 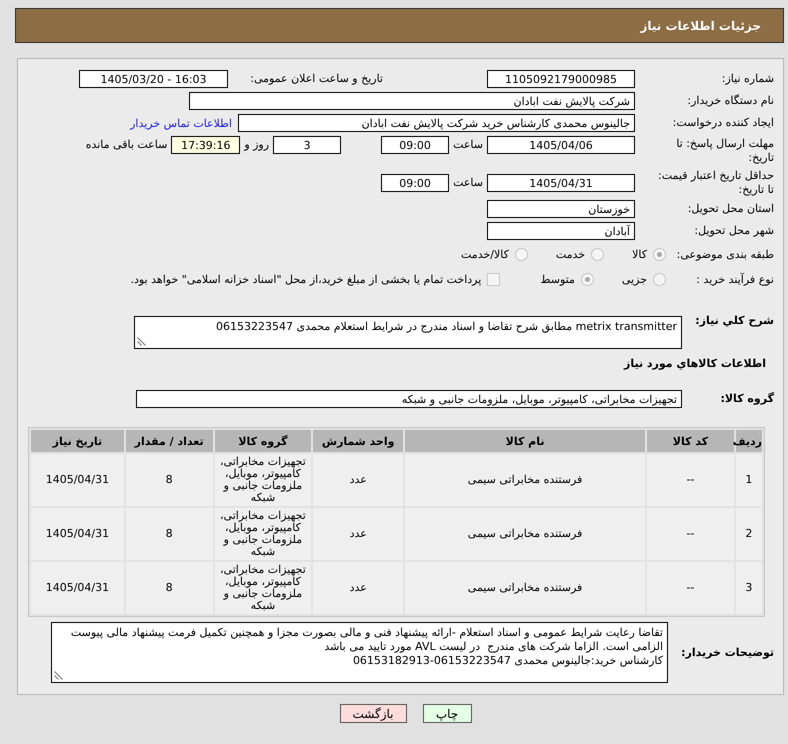 What do you see at coordinates (733, 231) in the screenshot?
I see `field-label: شهر محل تحویل:` at bounding box center [733, 231].